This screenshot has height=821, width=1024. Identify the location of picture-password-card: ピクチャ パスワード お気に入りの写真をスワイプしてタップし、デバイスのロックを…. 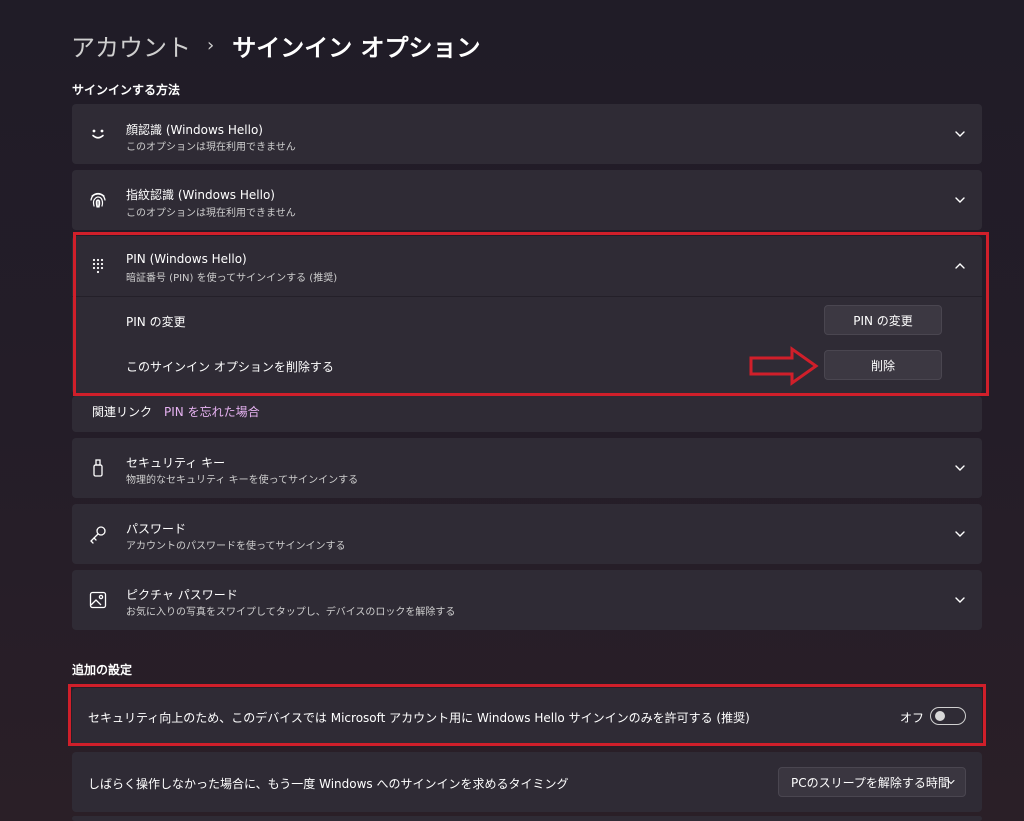
(527, 600).